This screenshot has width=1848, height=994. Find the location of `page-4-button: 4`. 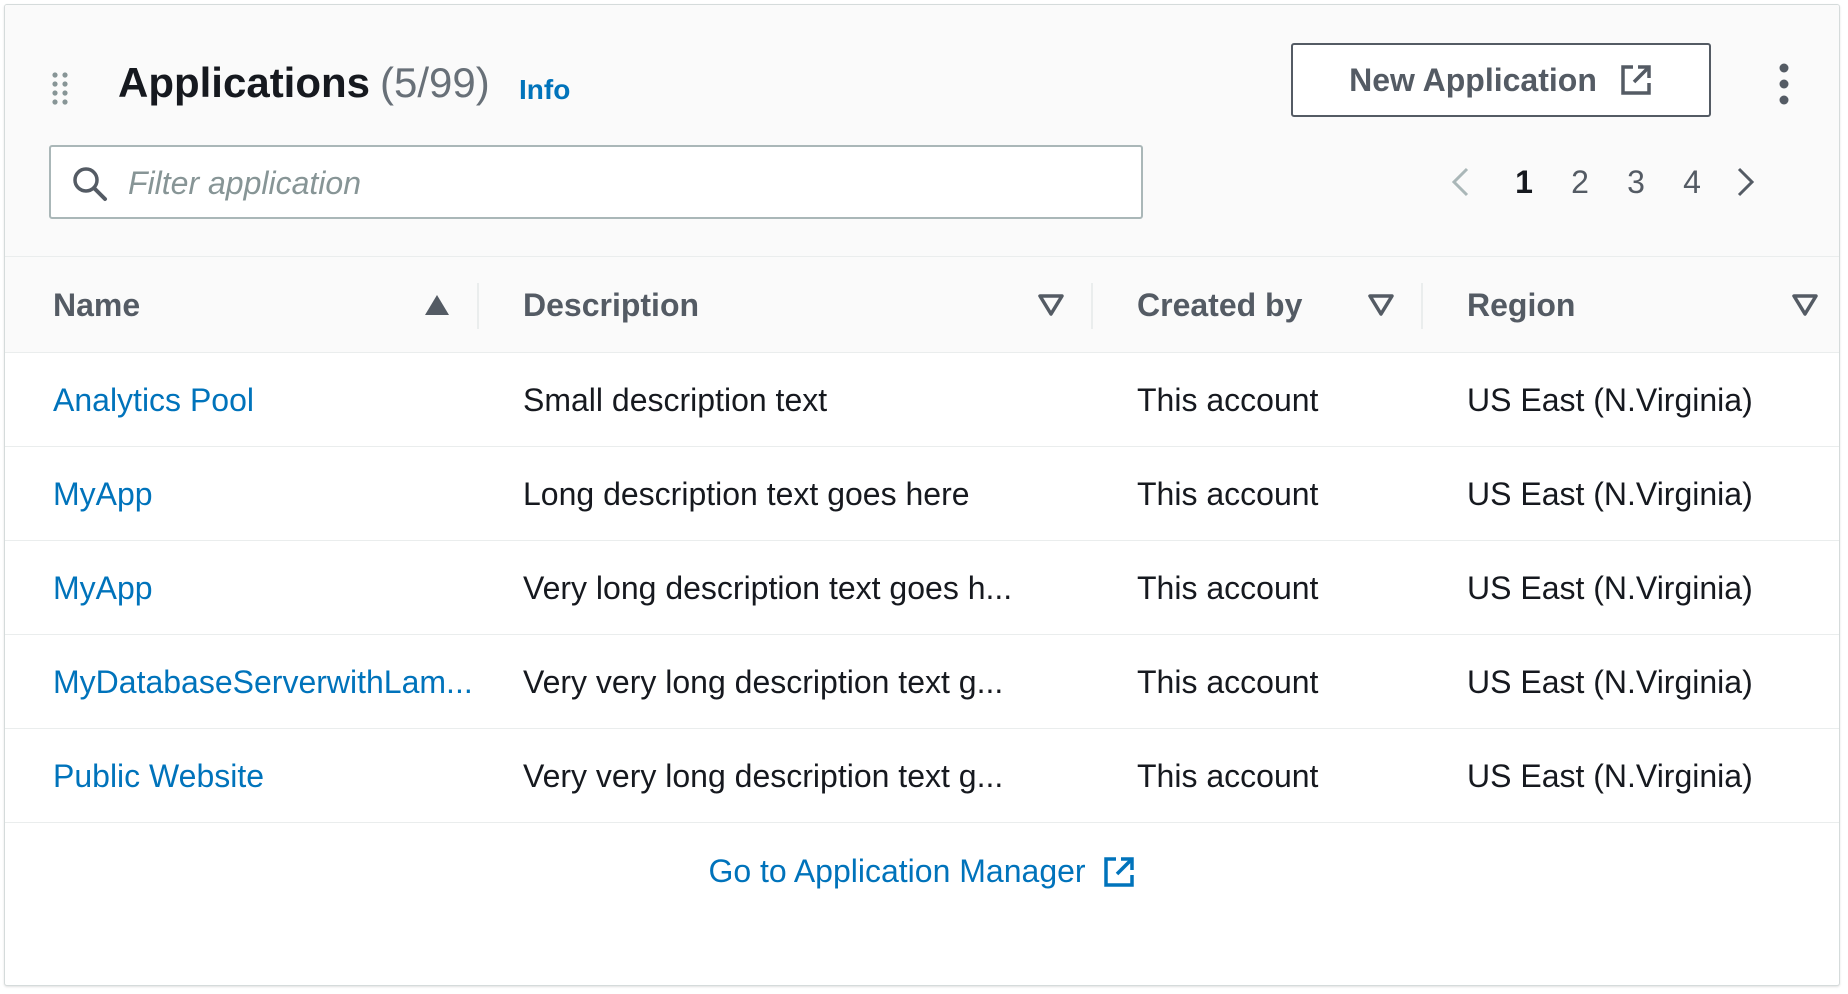

page-4-button: 4 is located at coordinates (1692, 182).